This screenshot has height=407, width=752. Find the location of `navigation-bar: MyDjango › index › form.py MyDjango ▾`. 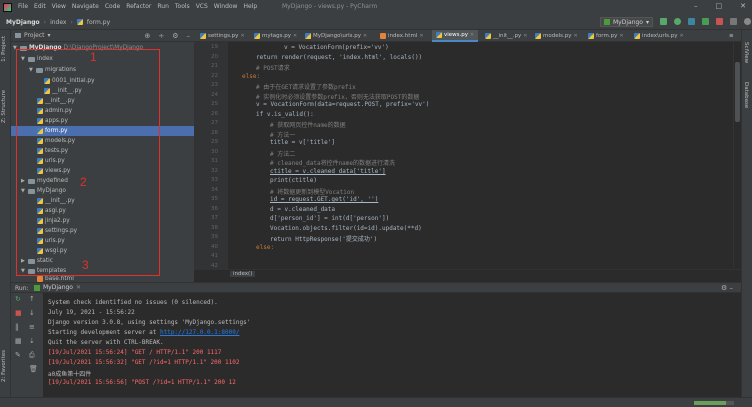

navigation-bar: MyDjango › index › form.py MyDjango ▾ is located at coordinates (376, 22).